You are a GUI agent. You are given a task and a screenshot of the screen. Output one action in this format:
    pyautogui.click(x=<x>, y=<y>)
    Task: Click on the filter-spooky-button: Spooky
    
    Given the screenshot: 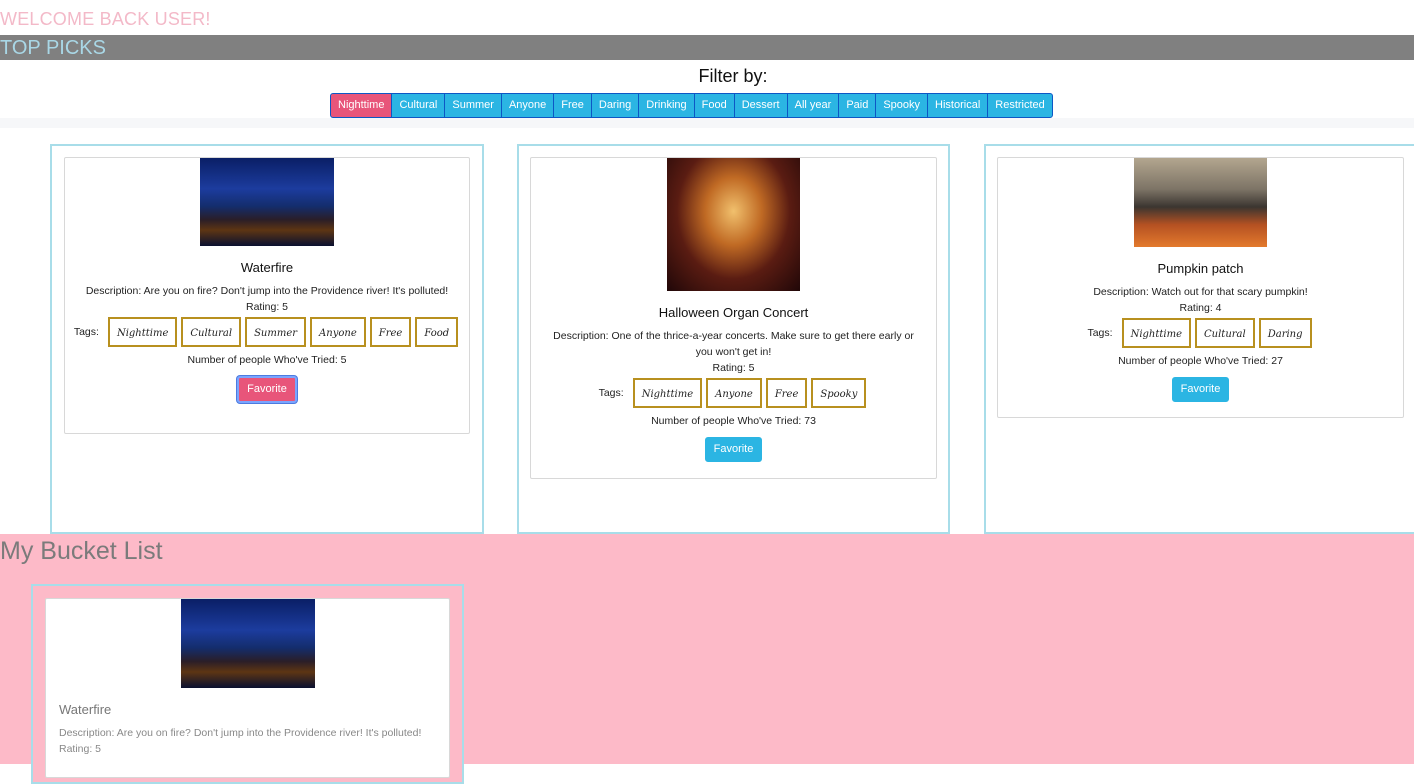 What is the action you would take?
    pyautogui.click(x=902, y=105)
    